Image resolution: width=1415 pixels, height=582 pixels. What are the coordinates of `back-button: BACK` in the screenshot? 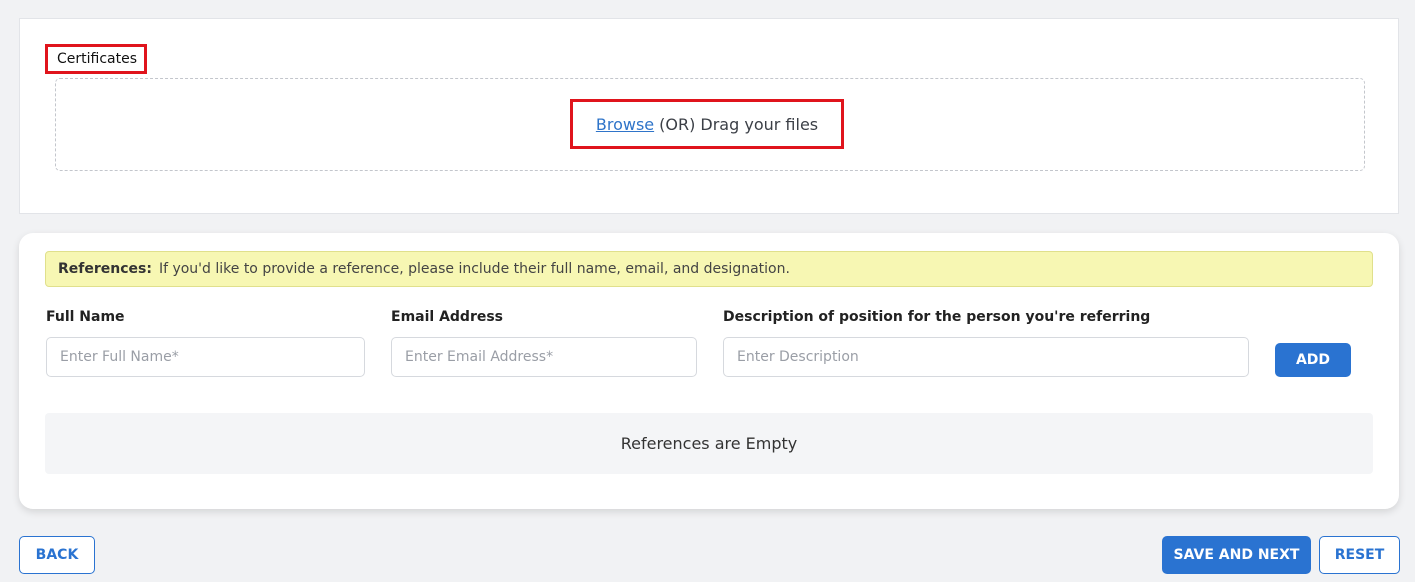 It's located at (57, 555).